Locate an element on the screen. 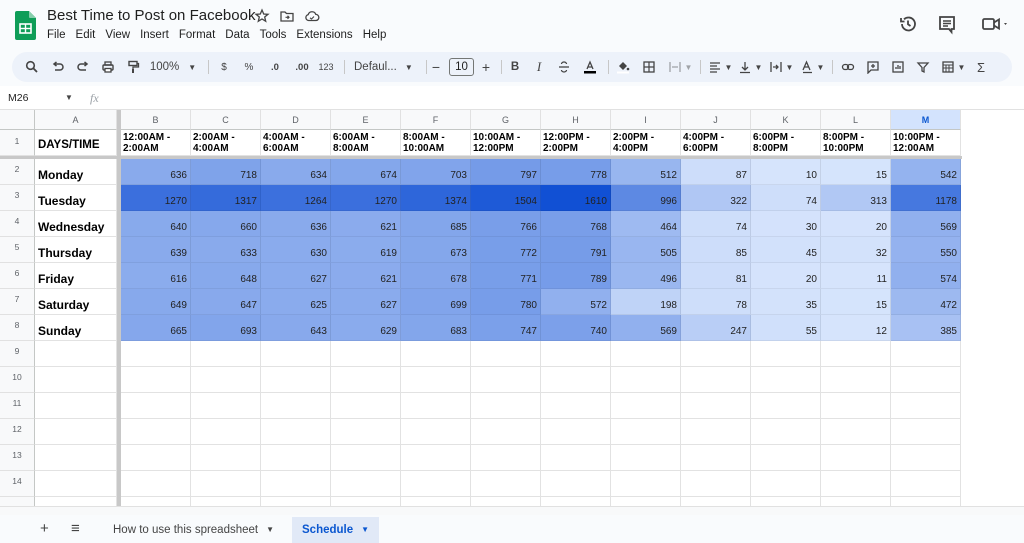 This screenshot has width=1024, height=543. menu-help: Help is located at coordinates (375, 35).